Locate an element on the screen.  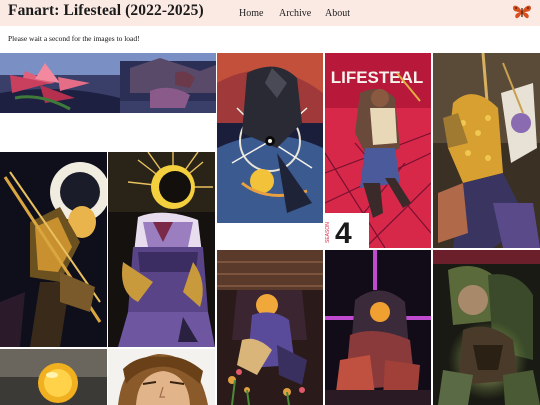
nav-about-link: About is located at coordinates (337, 13).